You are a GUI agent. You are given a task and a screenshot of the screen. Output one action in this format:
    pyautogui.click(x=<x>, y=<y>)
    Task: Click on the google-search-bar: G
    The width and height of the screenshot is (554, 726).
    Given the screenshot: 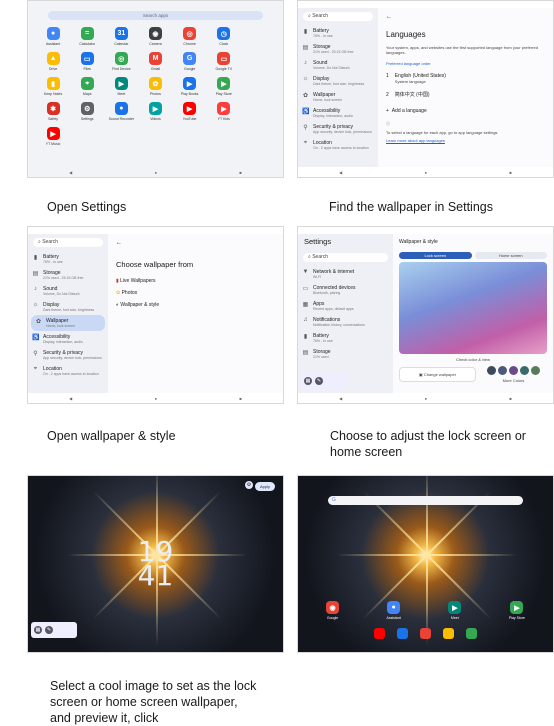 What is the action you would take?
    pyautogui.click(x=425, y=500)
    